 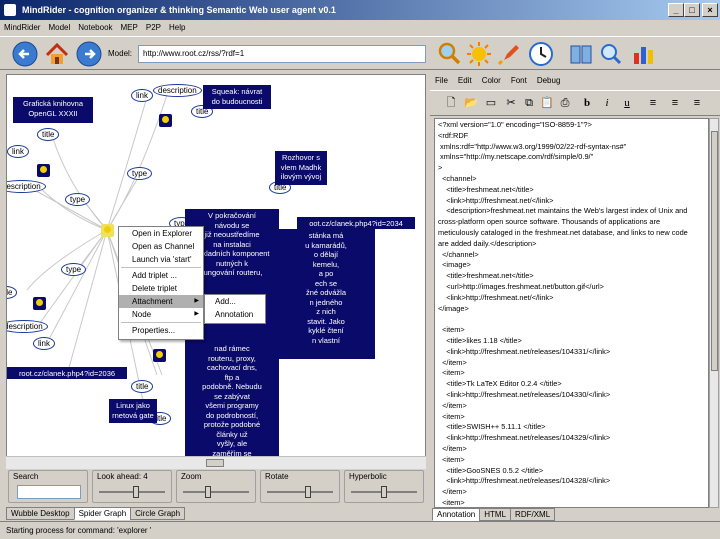 What do you see at coordinates (675, 103) in the screenshot?
I see `align-center-icon: ≡` at bounding box center [675, 103].